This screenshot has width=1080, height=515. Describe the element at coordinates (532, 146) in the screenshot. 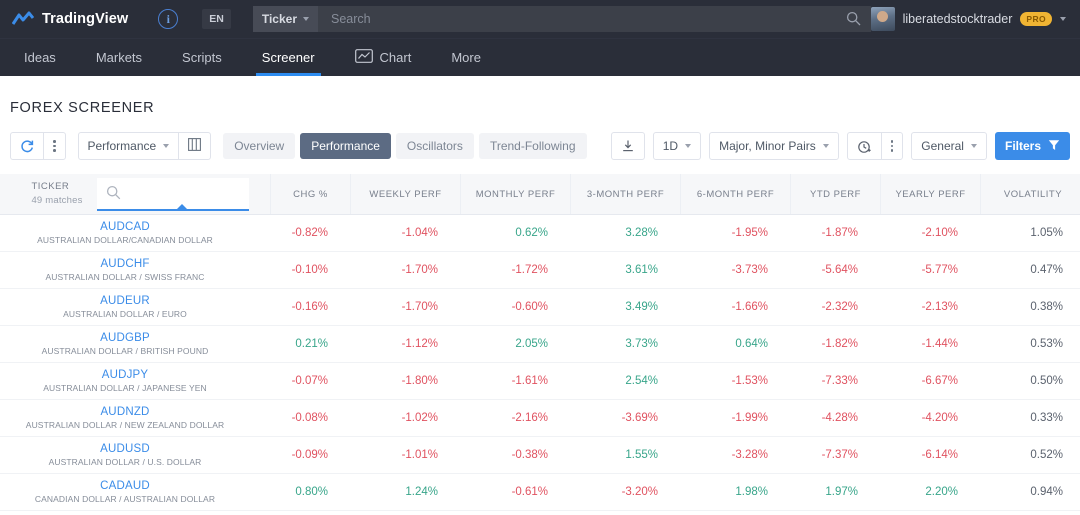

I see `tab-trend-following: Trend-Following` at that location.